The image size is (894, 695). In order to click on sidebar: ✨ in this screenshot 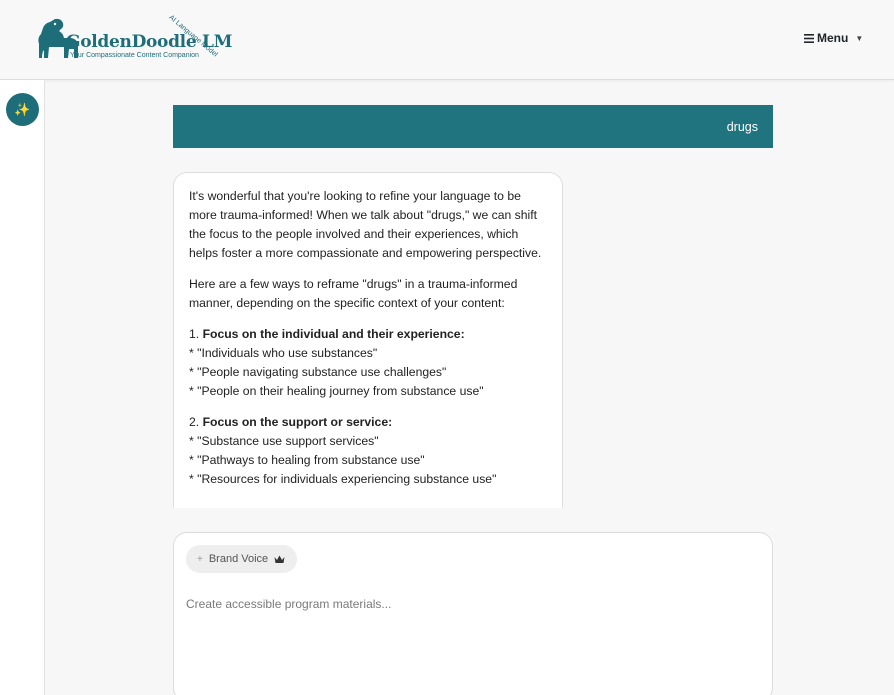, I will do `click(22, 387)`.